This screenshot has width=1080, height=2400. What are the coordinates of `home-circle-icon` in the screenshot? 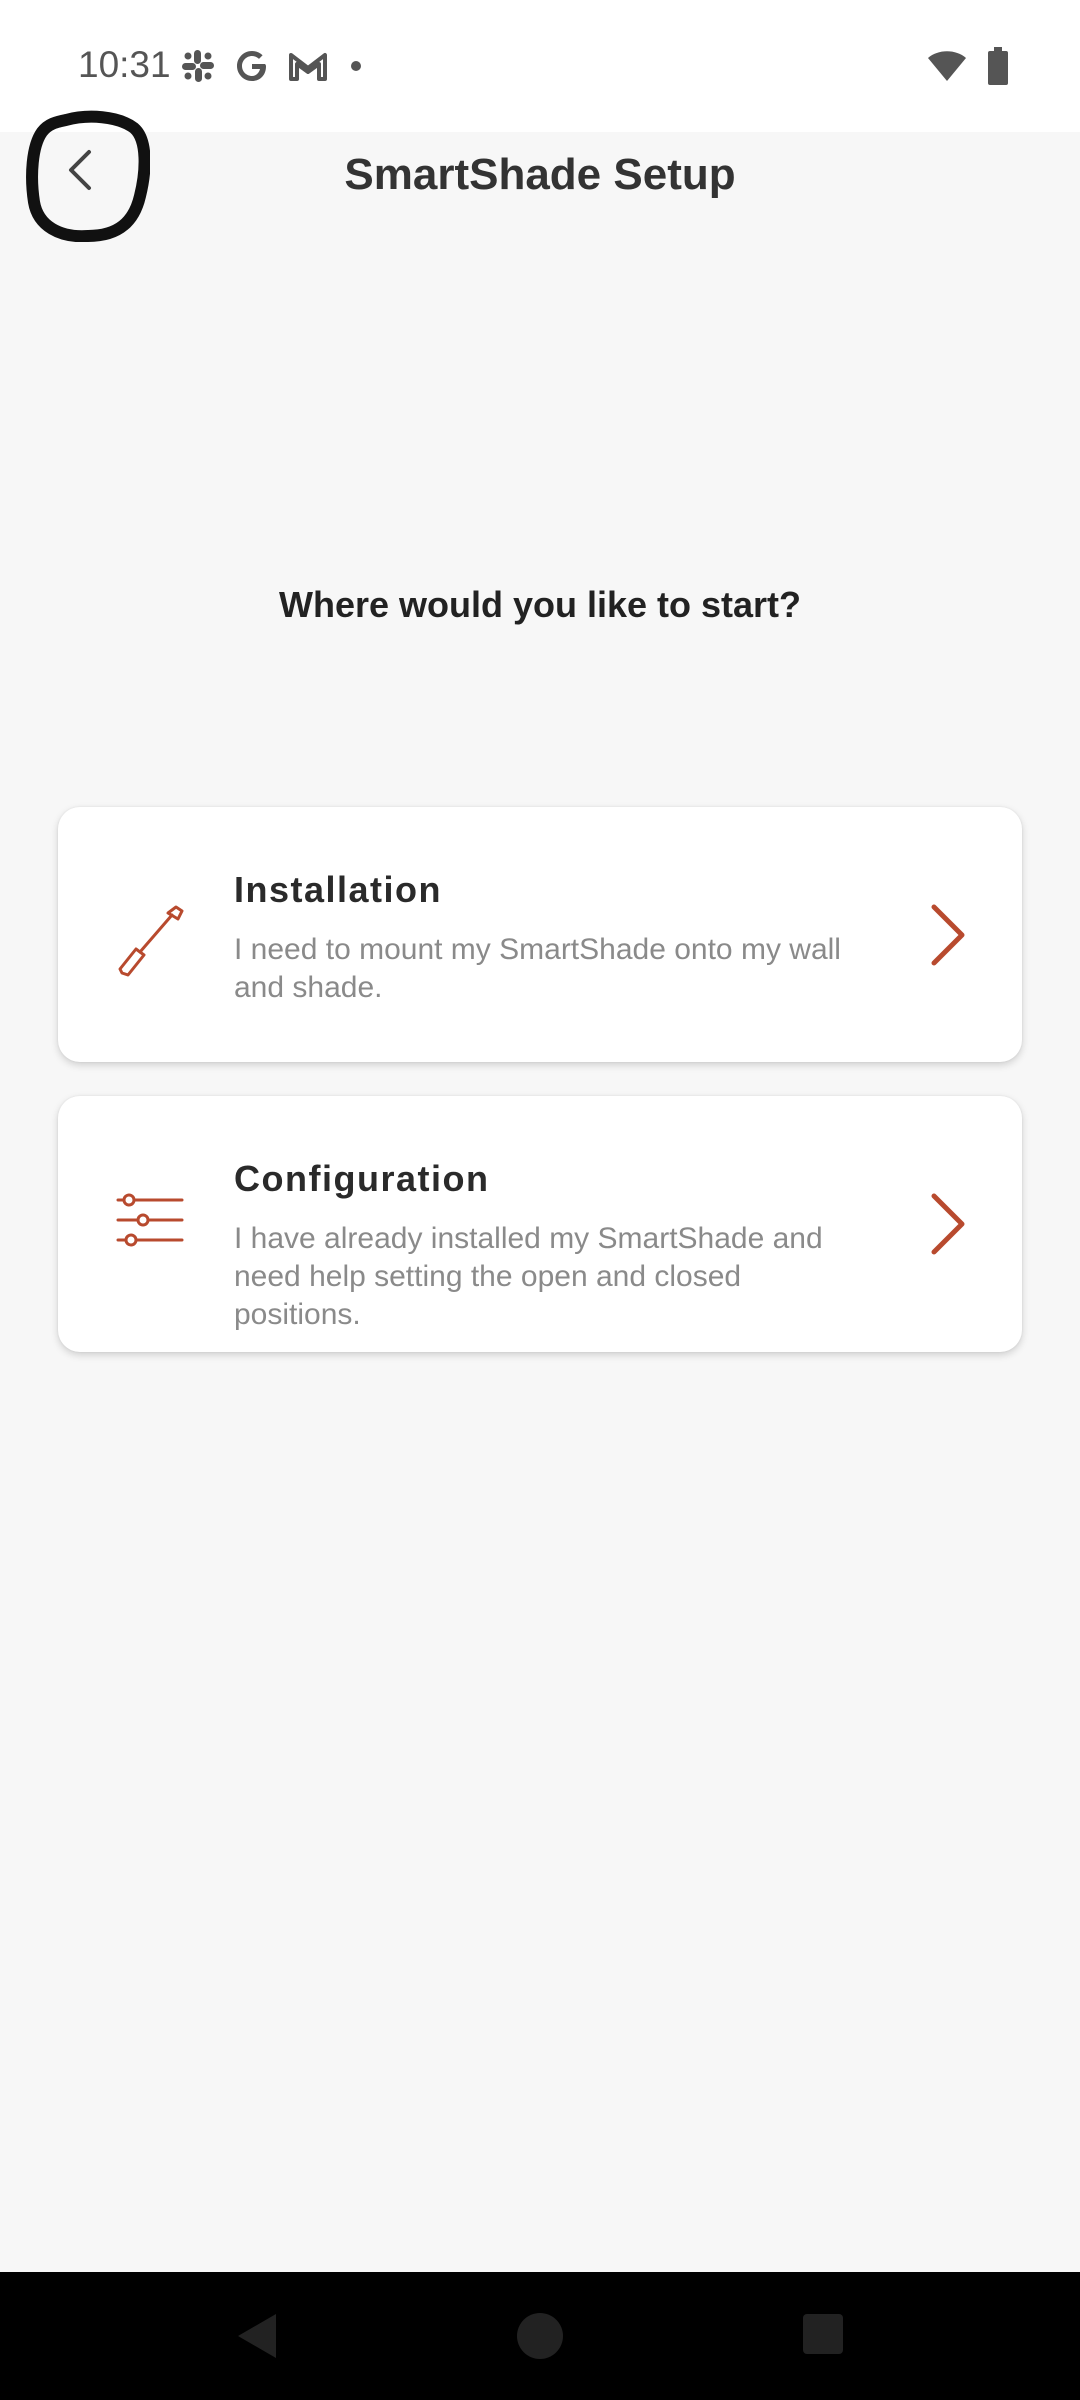 It's located at (540, 2336).